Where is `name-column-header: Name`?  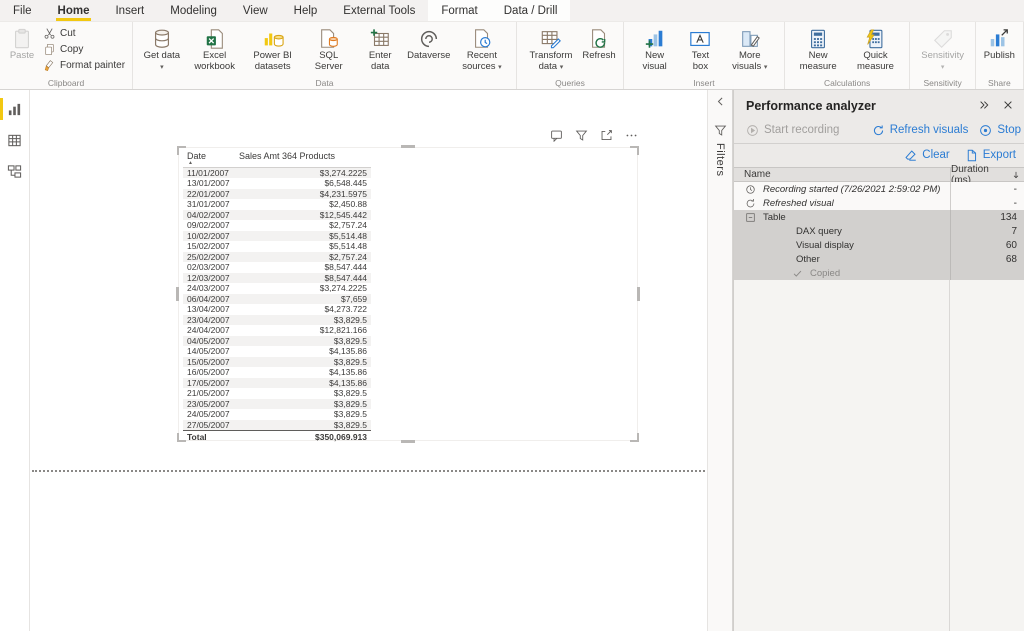 name-column-header: Name is located at coordinates (842, 174).